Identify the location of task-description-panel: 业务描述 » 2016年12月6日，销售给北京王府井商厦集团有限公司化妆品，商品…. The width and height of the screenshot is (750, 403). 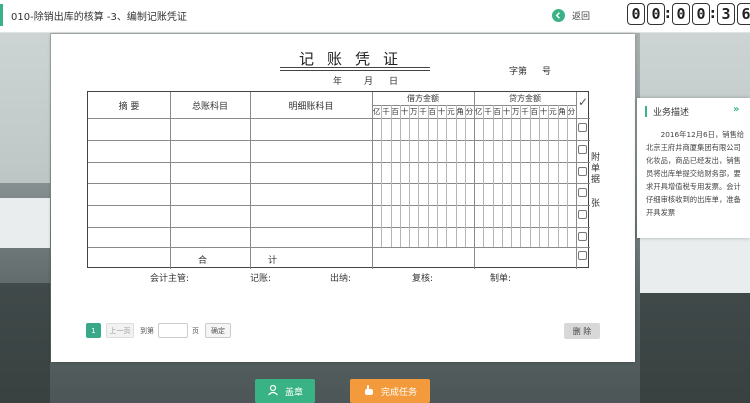
(693, 168).